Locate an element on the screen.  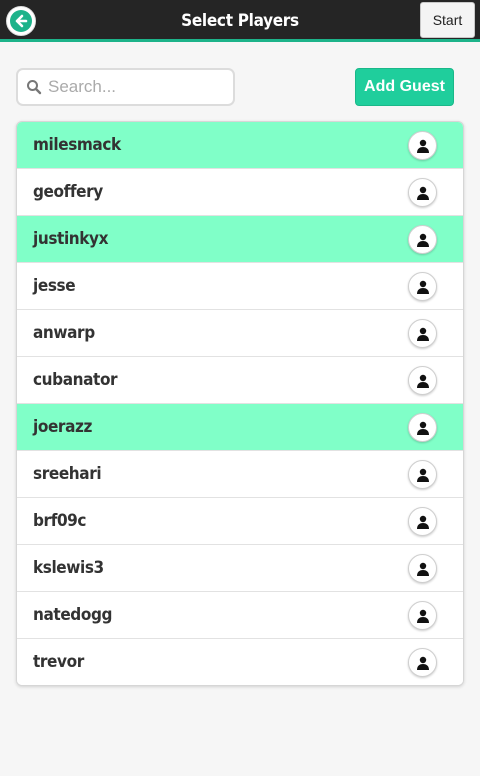
player-name: joerazz is located at coordinates (62, 427).